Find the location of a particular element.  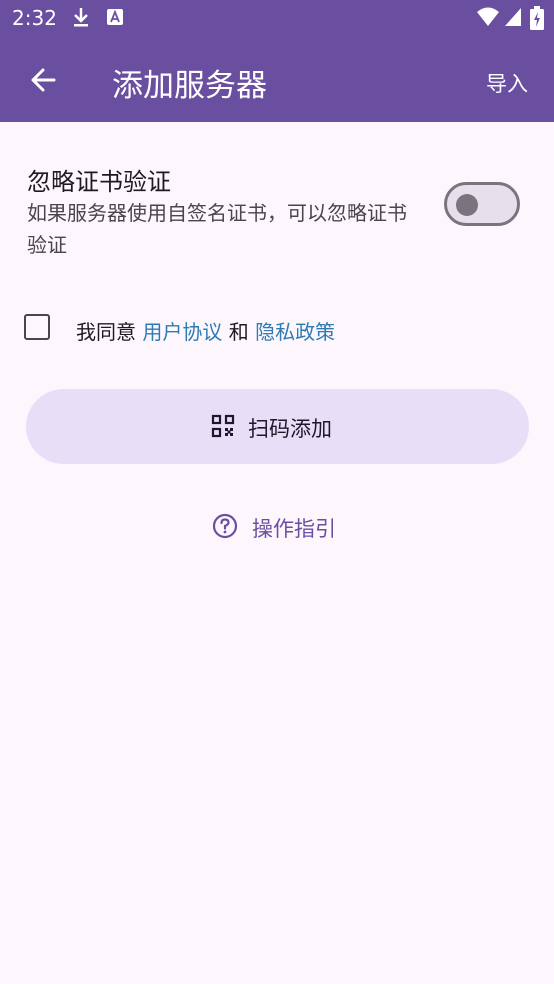

wifi-icon is located at coordinates (488, 16).